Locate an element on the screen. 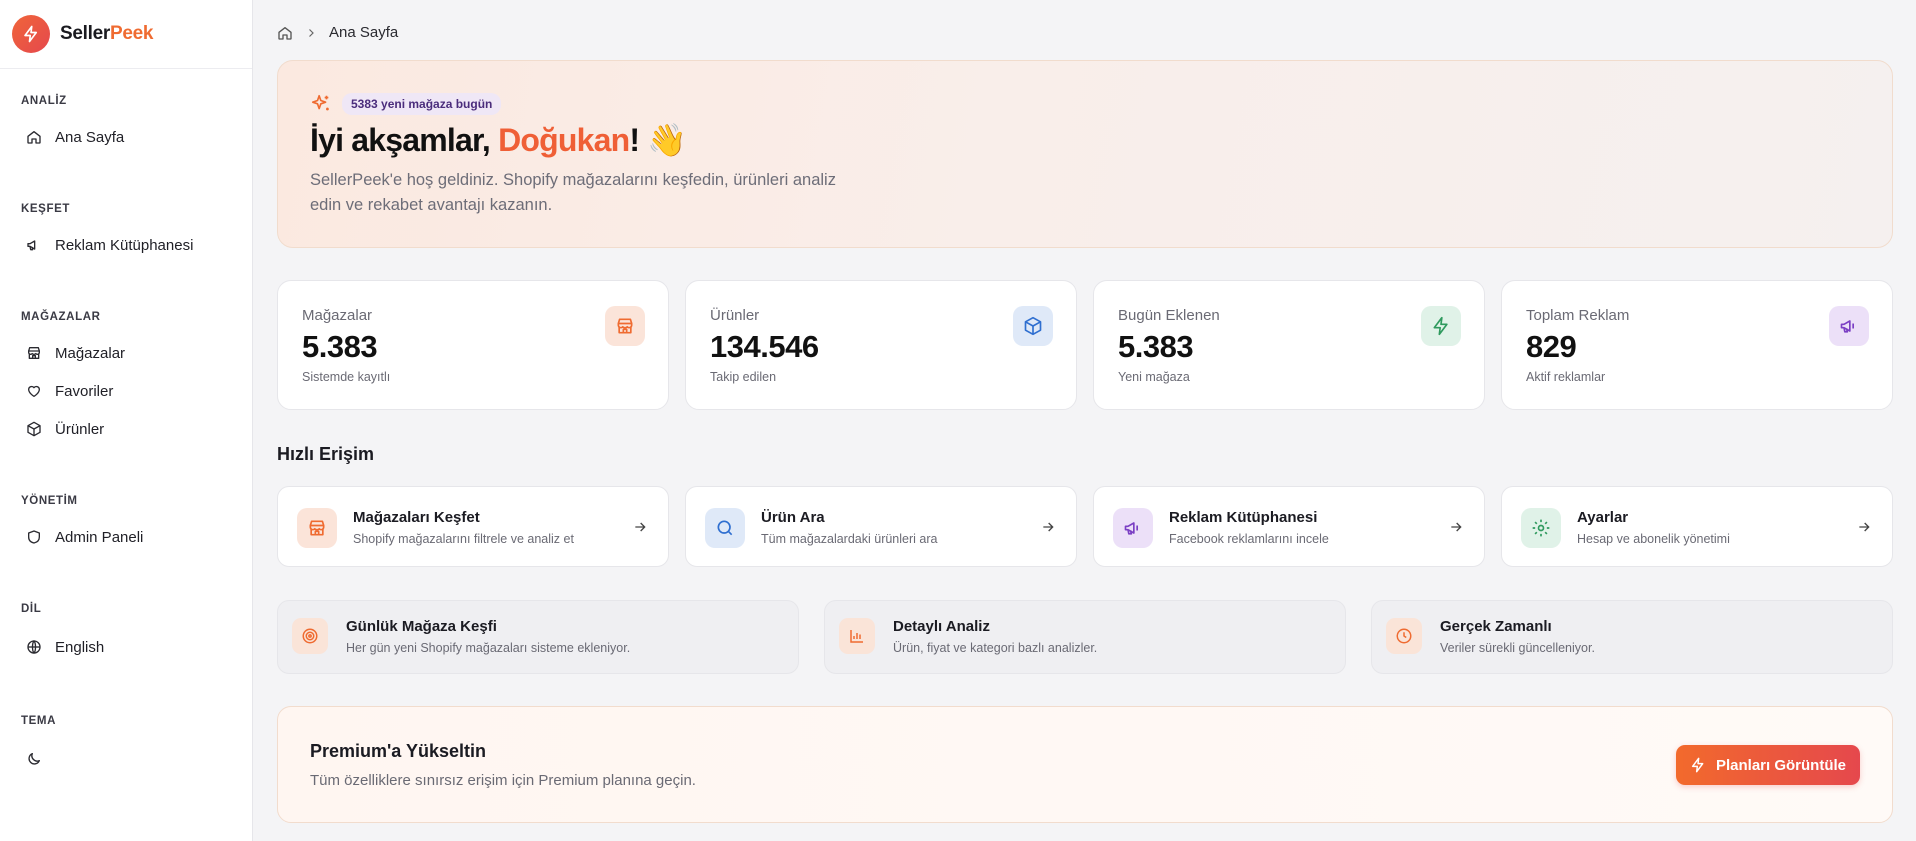  sidebar-item-label: Favoriler is located at coordinates (84, 391).